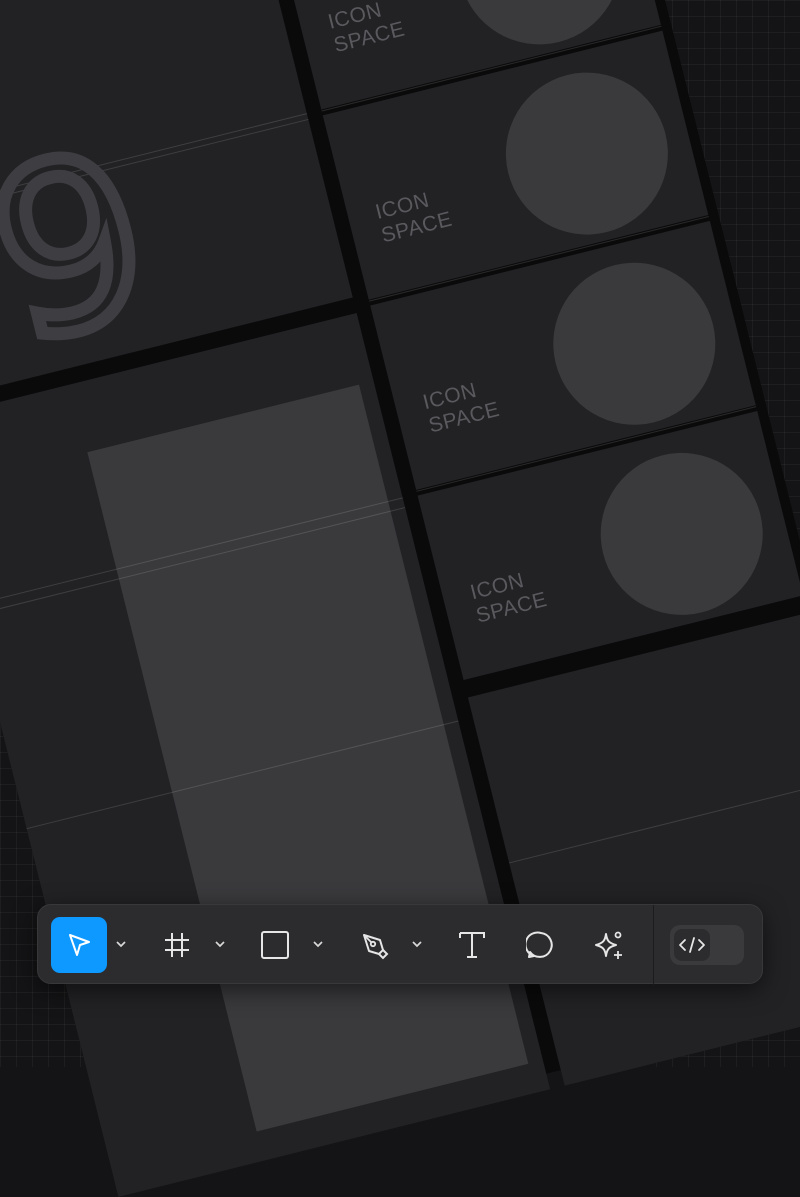 The height and width of the screenshot is (1197, 800). I want to click on text-icon, so click(472, 945).